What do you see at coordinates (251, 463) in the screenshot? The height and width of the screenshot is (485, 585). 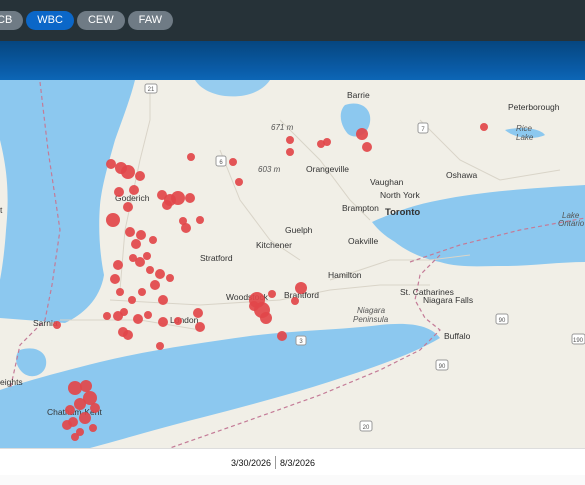 I see `start-date: 3/30/2026` at bounding box center [251, 463].